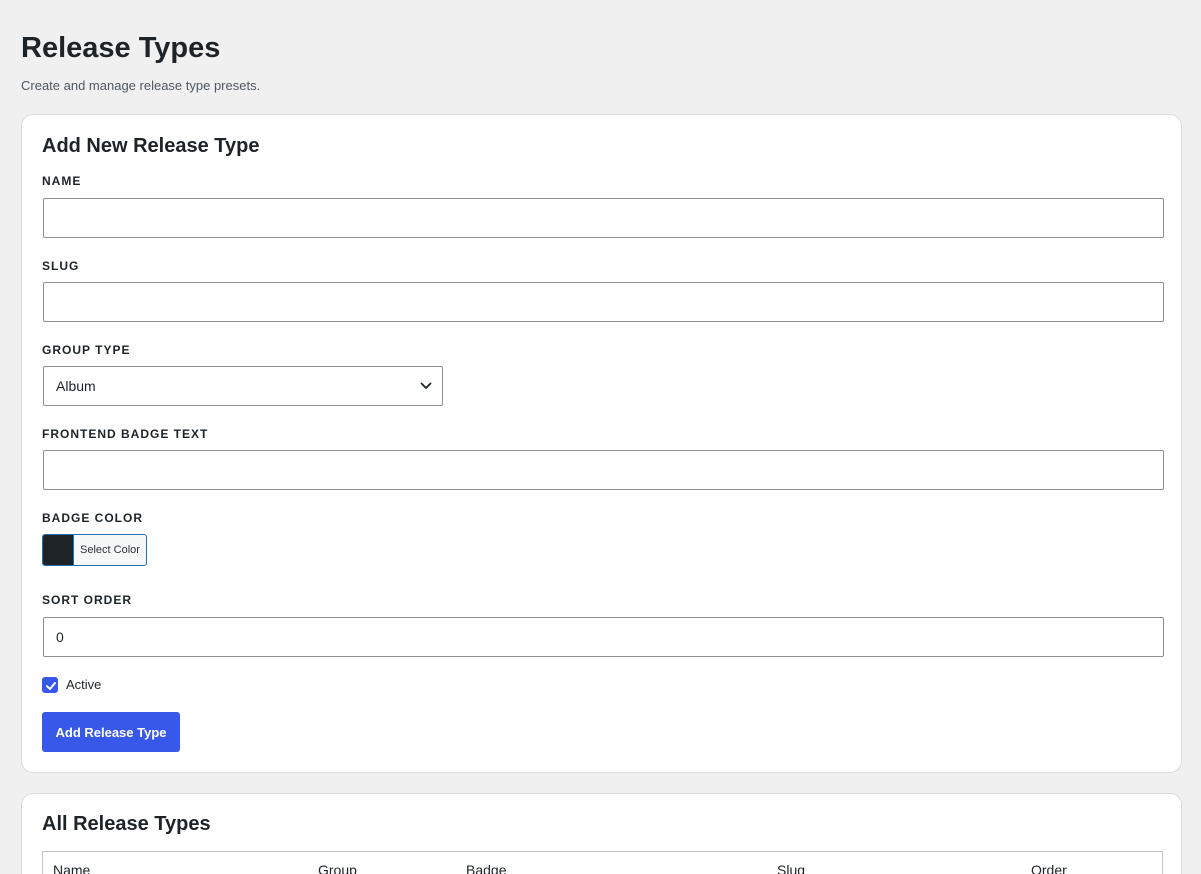 The width and height of the screenshot is (1201, 874). I want to click on select-color-label: Select Color, so click(110, 550).